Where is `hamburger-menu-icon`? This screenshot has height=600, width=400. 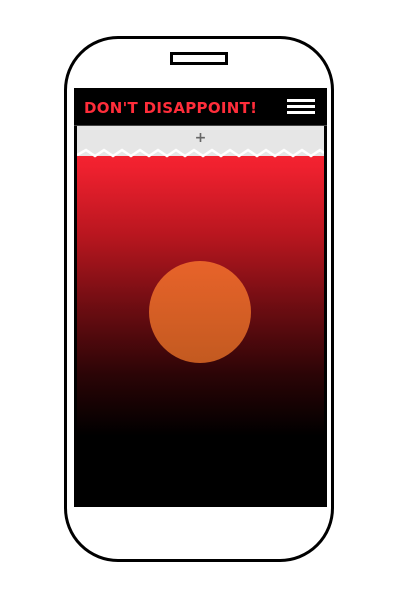 hamburger-menu-icon is located at coordinates (301, 107).